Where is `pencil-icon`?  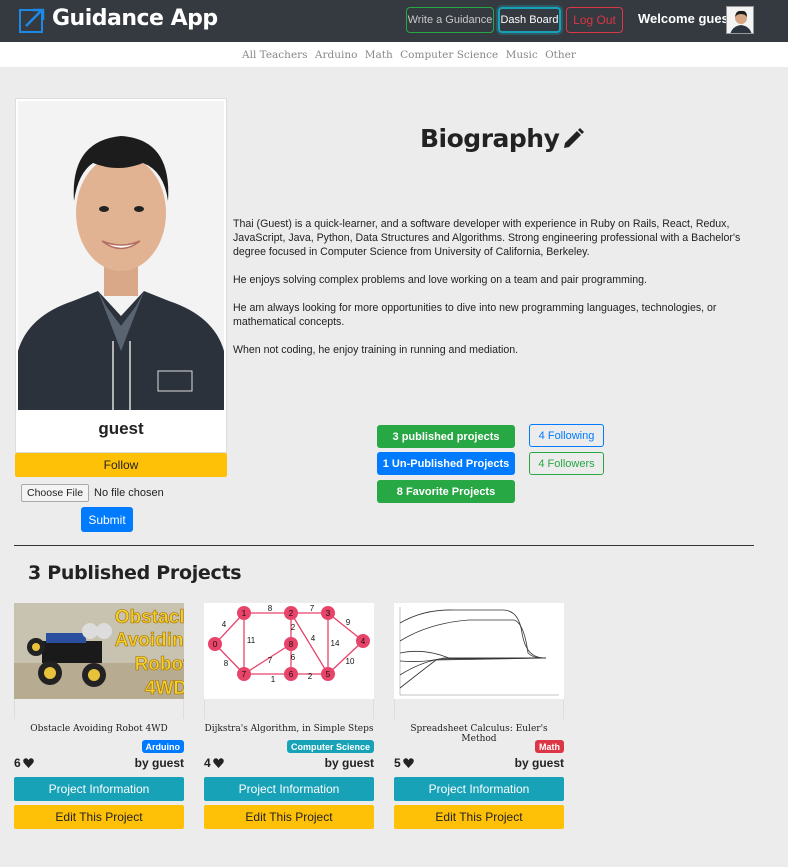
pencil-icon is located at coordinates (573, 139).